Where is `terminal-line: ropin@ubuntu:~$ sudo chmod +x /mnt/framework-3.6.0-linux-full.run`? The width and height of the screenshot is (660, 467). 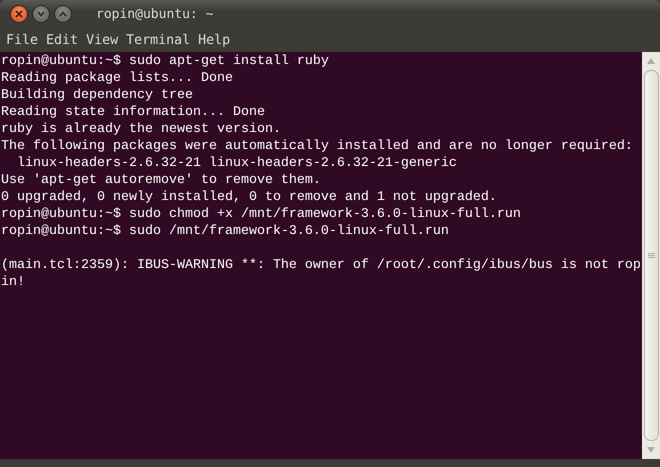
terminal-line: ropin@ubuntu:~$ sudo chmod +x /mnt/framework-3.6.0-linux-full.run is located at coordinates (261, 214).